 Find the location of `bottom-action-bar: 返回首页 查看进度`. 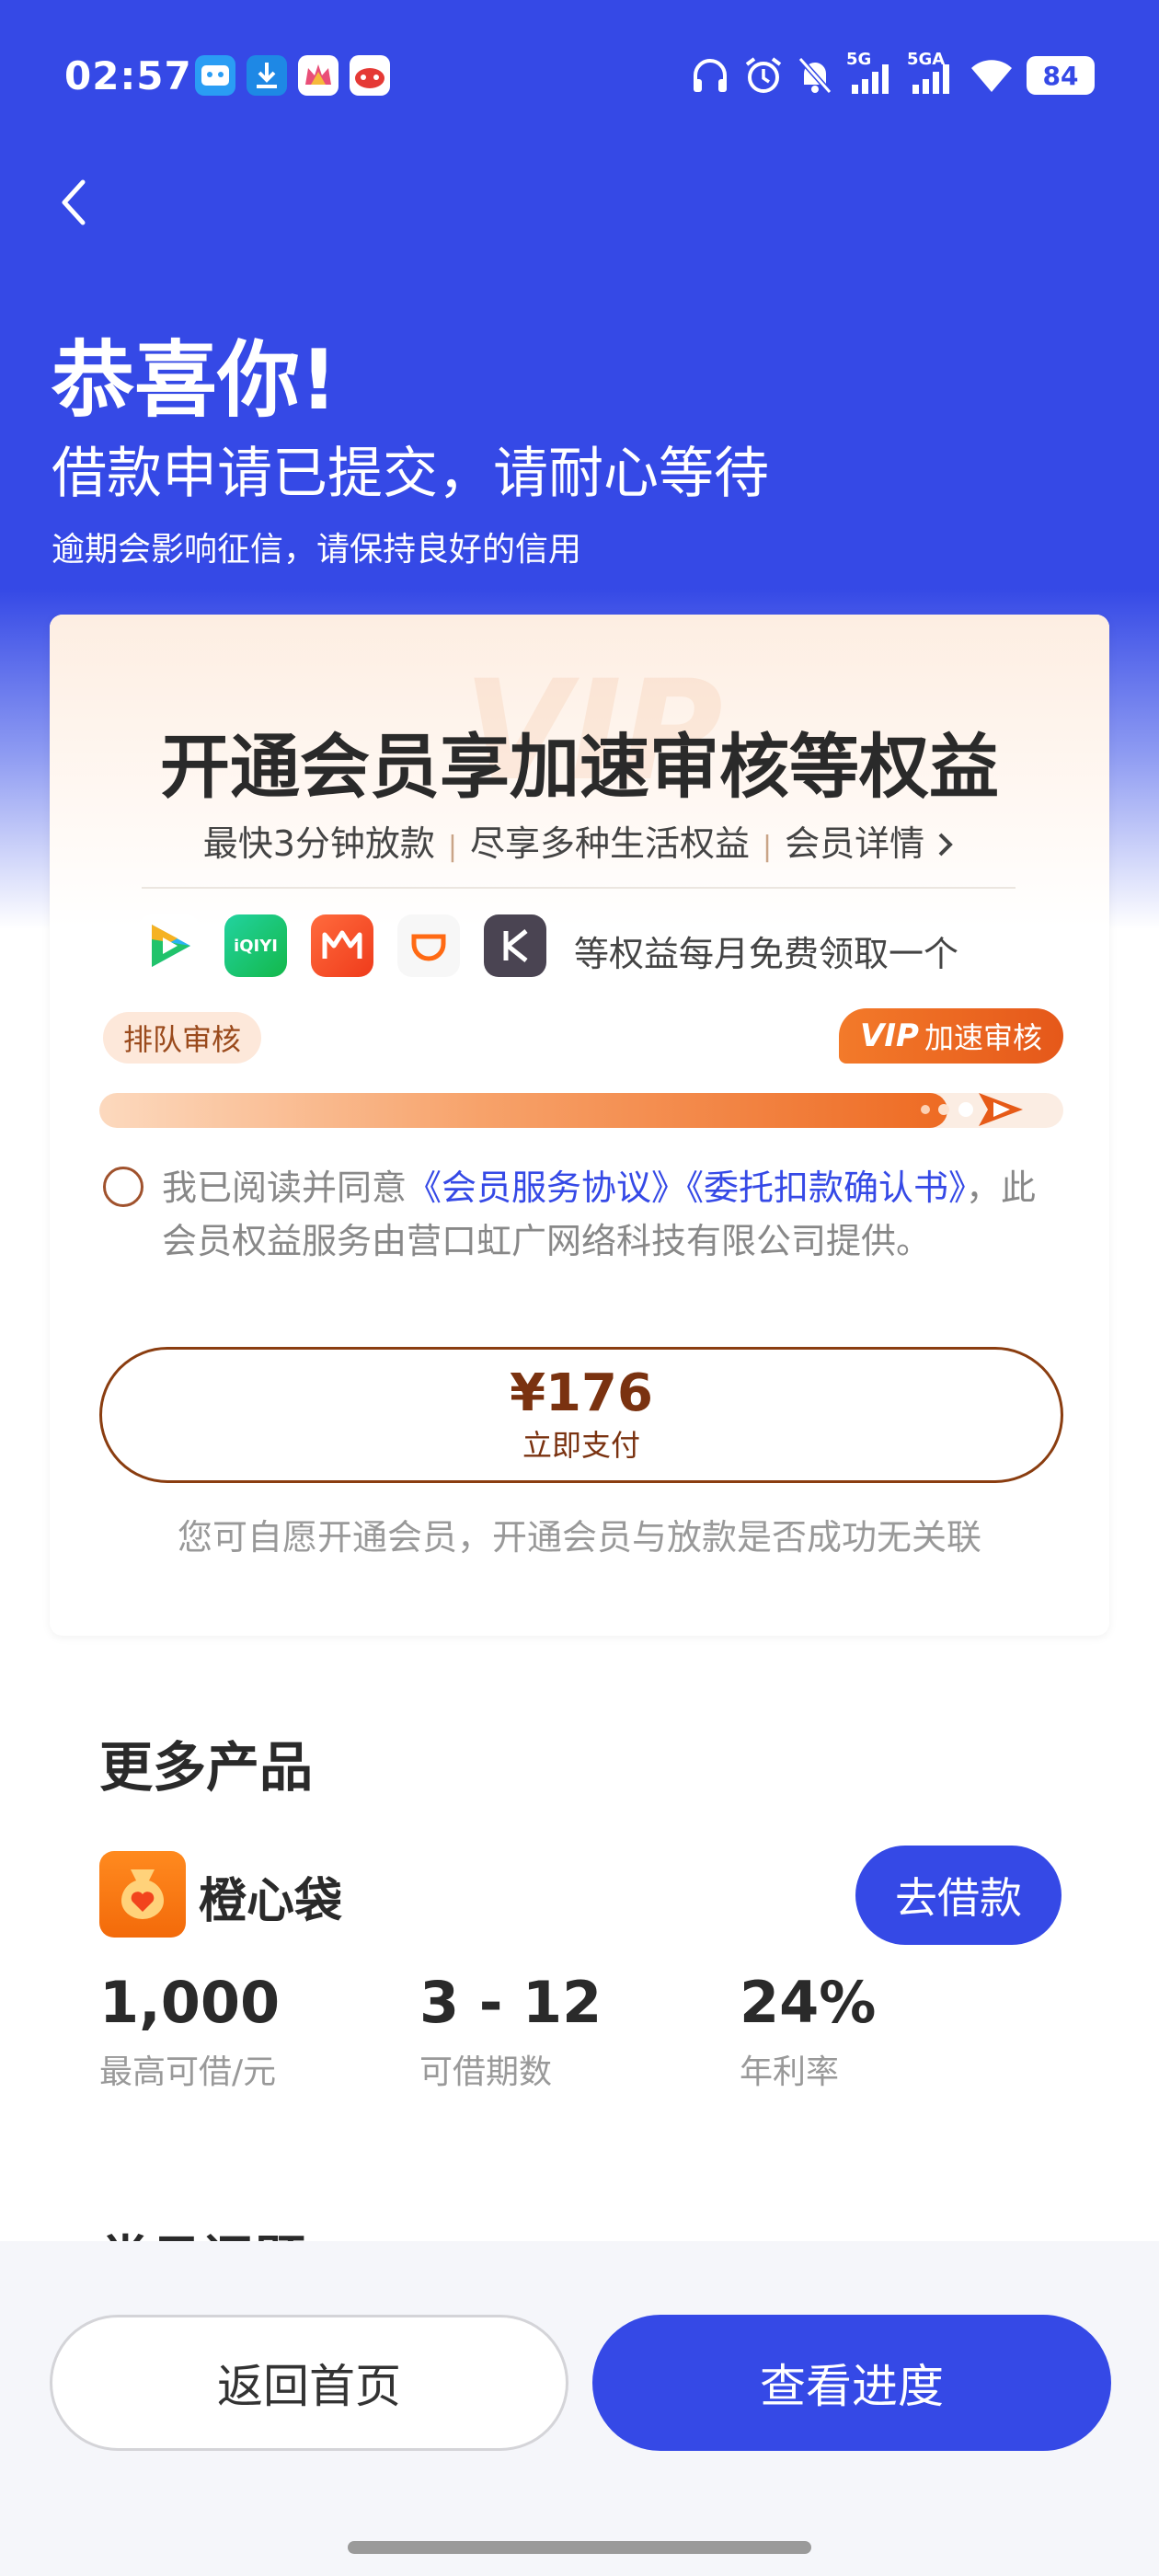

bottom-action-bar: 返回首页 查看进度 is located at coordinates (579, 2408).